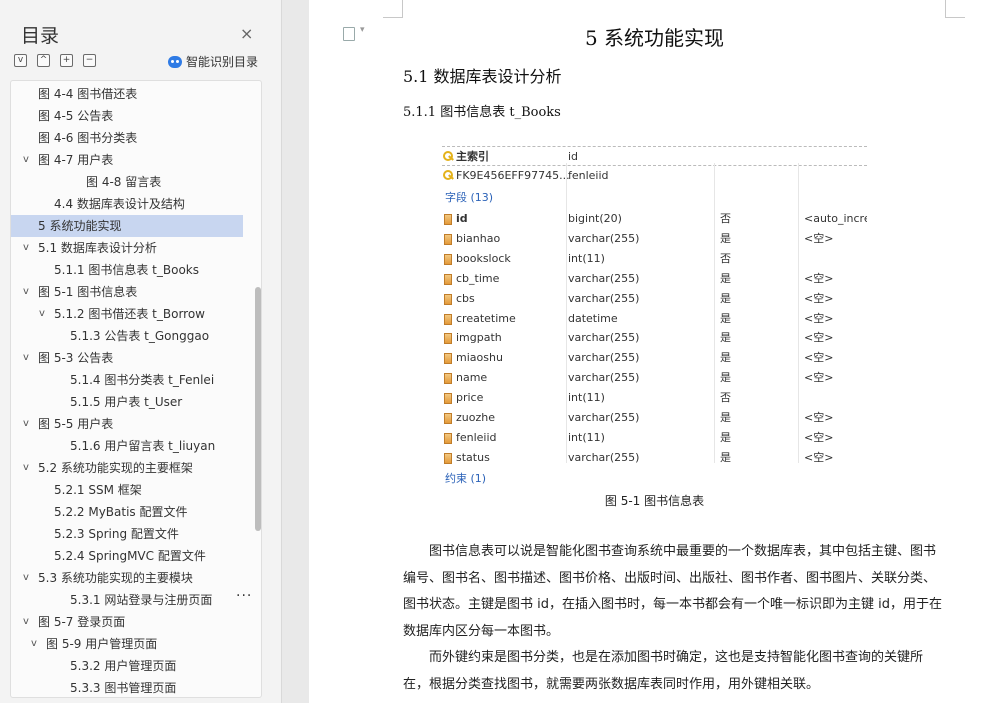  Describe the element at coordinates (478, 238) in the screenshot. I see `field-name: bianhao` at that location.